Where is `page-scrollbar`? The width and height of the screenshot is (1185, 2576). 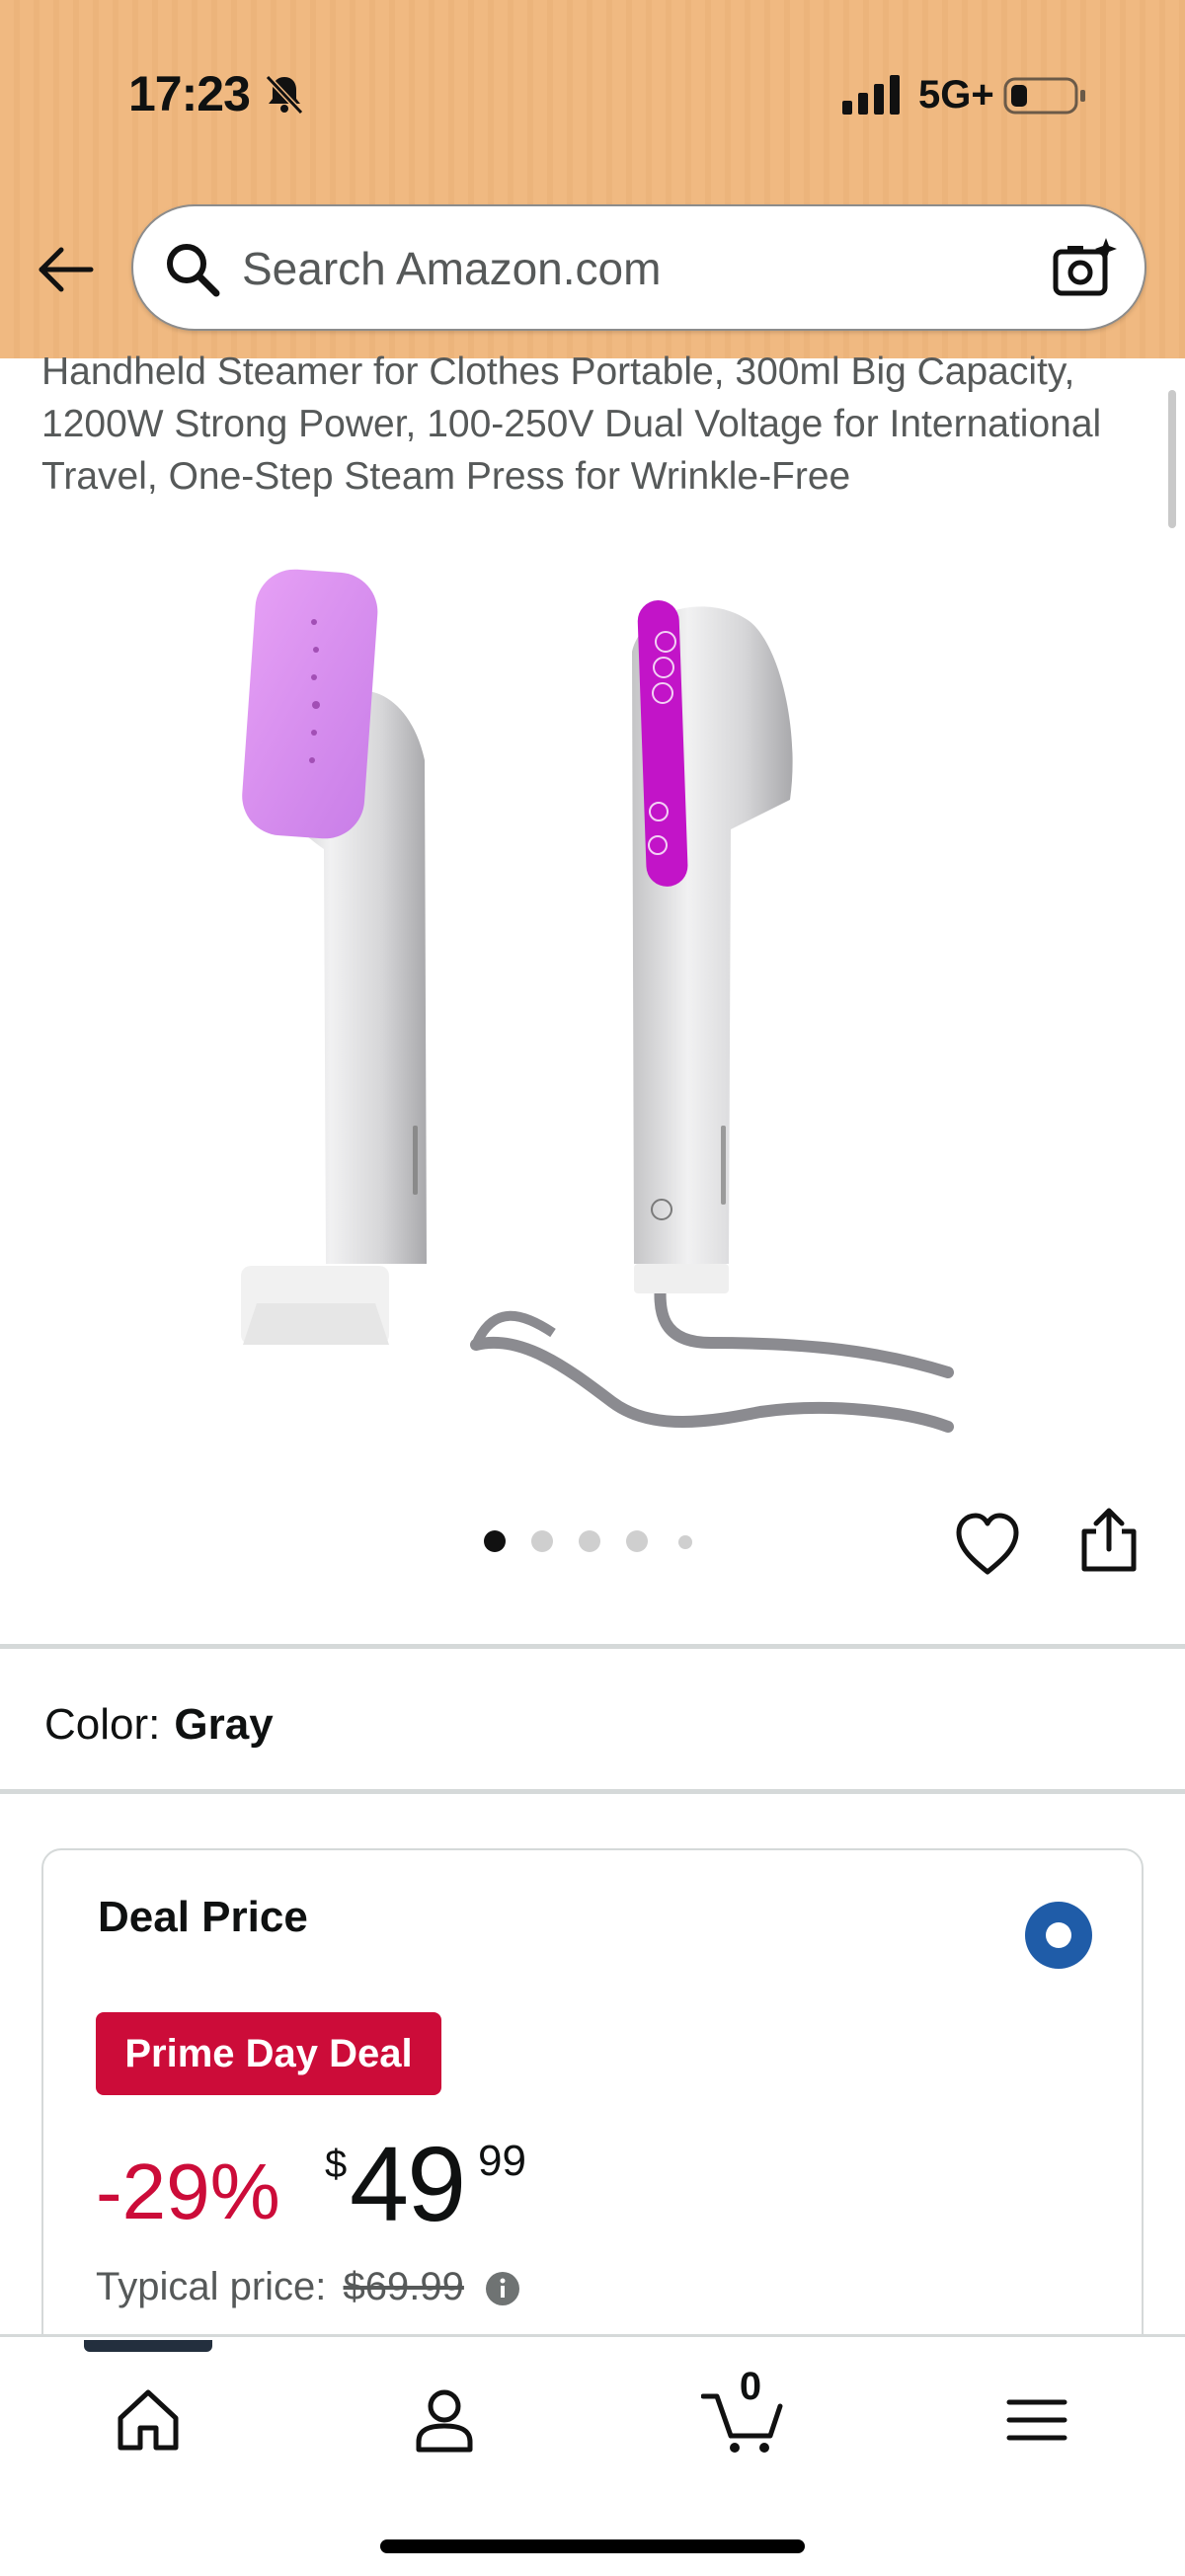 page-scrollbar is located at coordinates (1172, 459).